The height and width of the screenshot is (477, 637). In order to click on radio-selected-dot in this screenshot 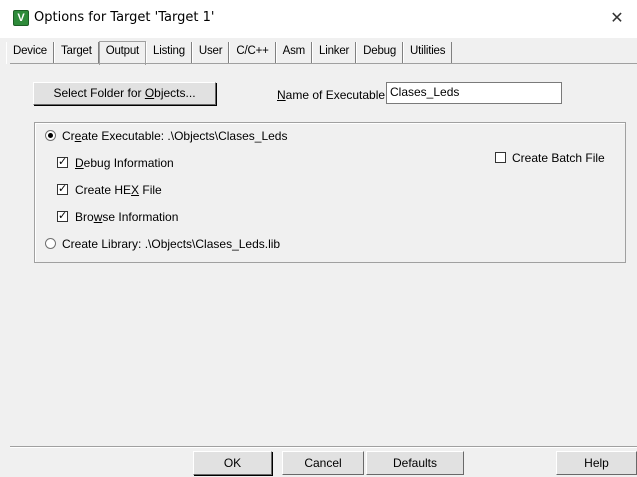, I will do `click(50, 135)`.